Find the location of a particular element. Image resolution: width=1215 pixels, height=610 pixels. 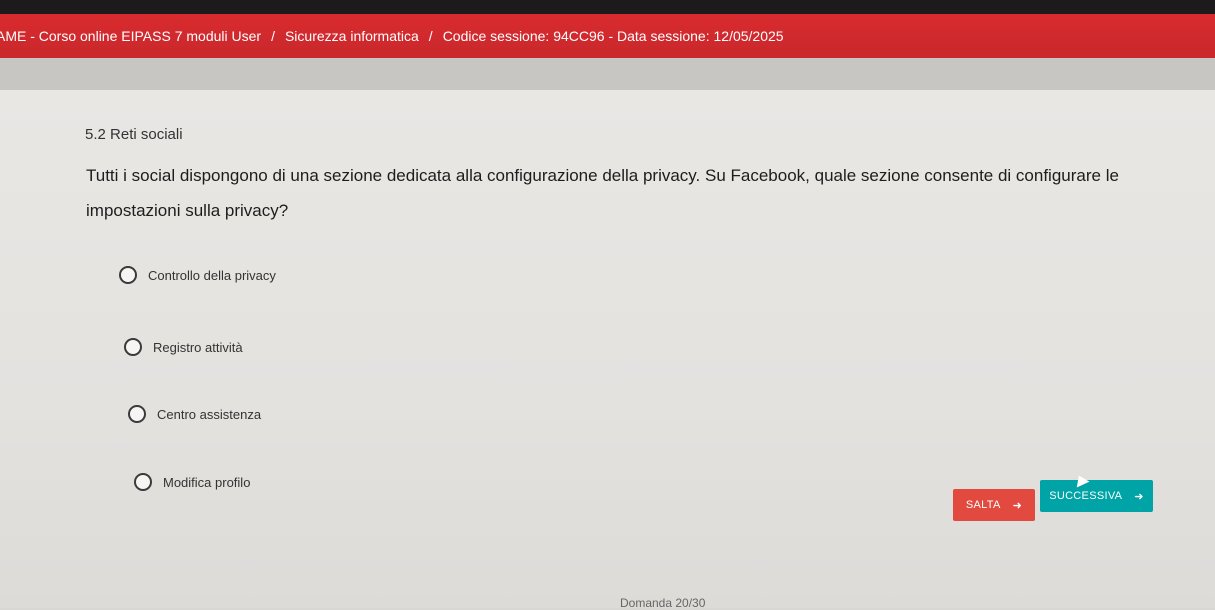

answer-option-3: Centro assistenza is located at coordinates (194, 414).